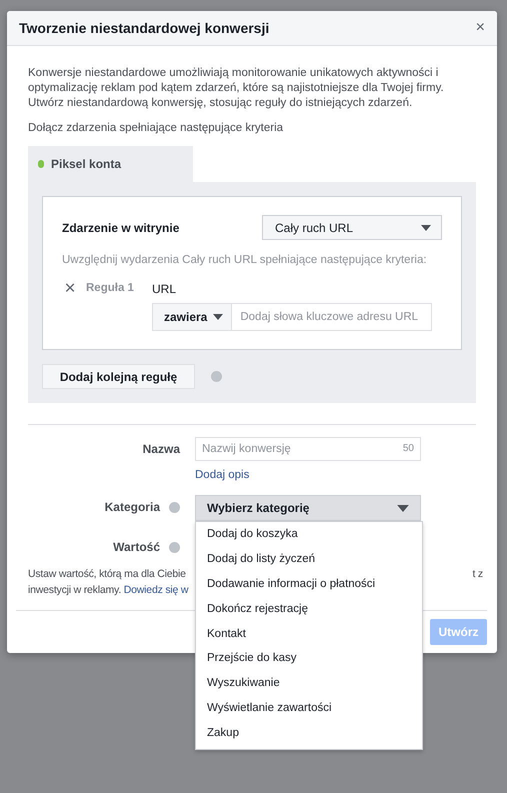 The width and height of the screenshot is (507, 793). I want to click on category-label: Kategoria, so click(132, 507).